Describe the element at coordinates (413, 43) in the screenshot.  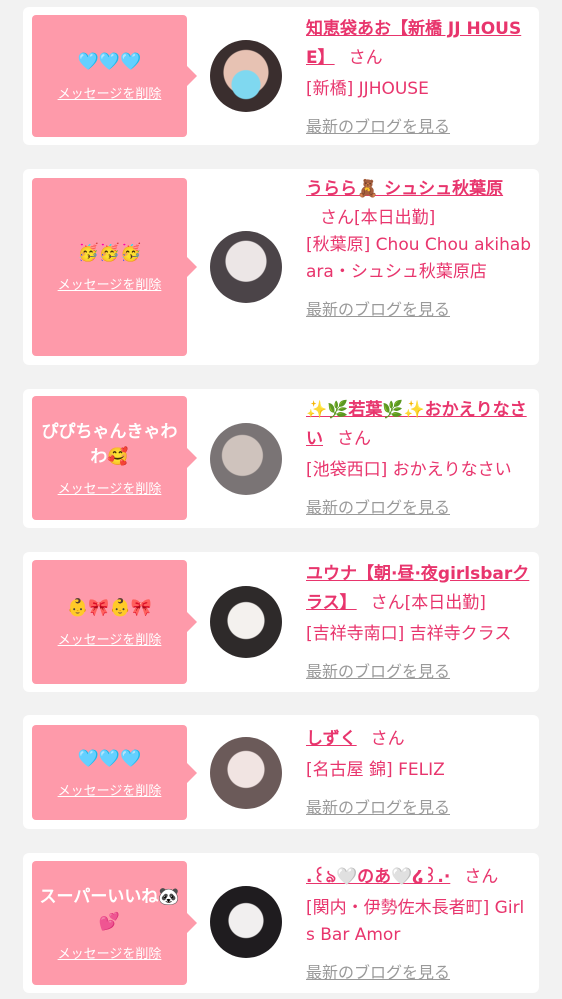
I see `girl-name-link: 知恵袋あお【新橋 JJ HOUSE】` at that location.